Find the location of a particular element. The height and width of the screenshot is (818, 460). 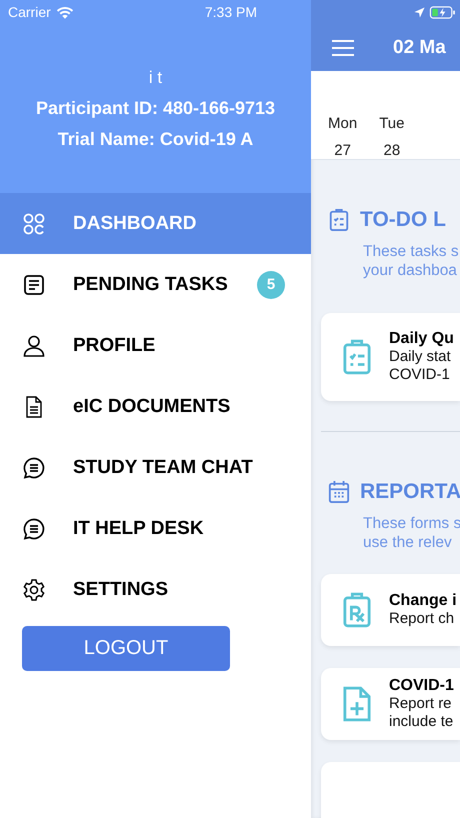

task-card: COVID-1 Report re include te is located at coordinates (390, 704).